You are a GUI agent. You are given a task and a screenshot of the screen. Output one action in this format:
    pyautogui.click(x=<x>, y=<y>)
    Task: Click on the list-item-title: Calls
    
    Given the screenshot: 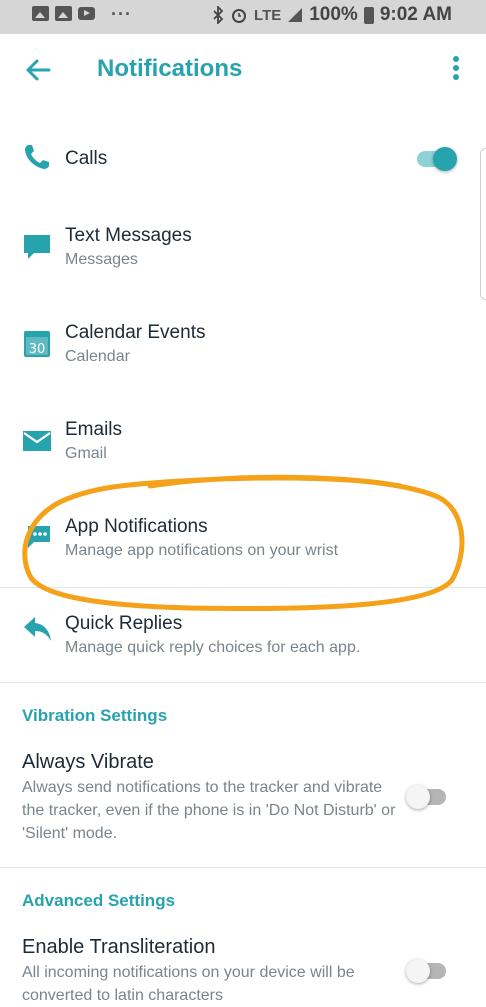 What is the action you would take?
    pyautogui.click(x=86, y=158)
    